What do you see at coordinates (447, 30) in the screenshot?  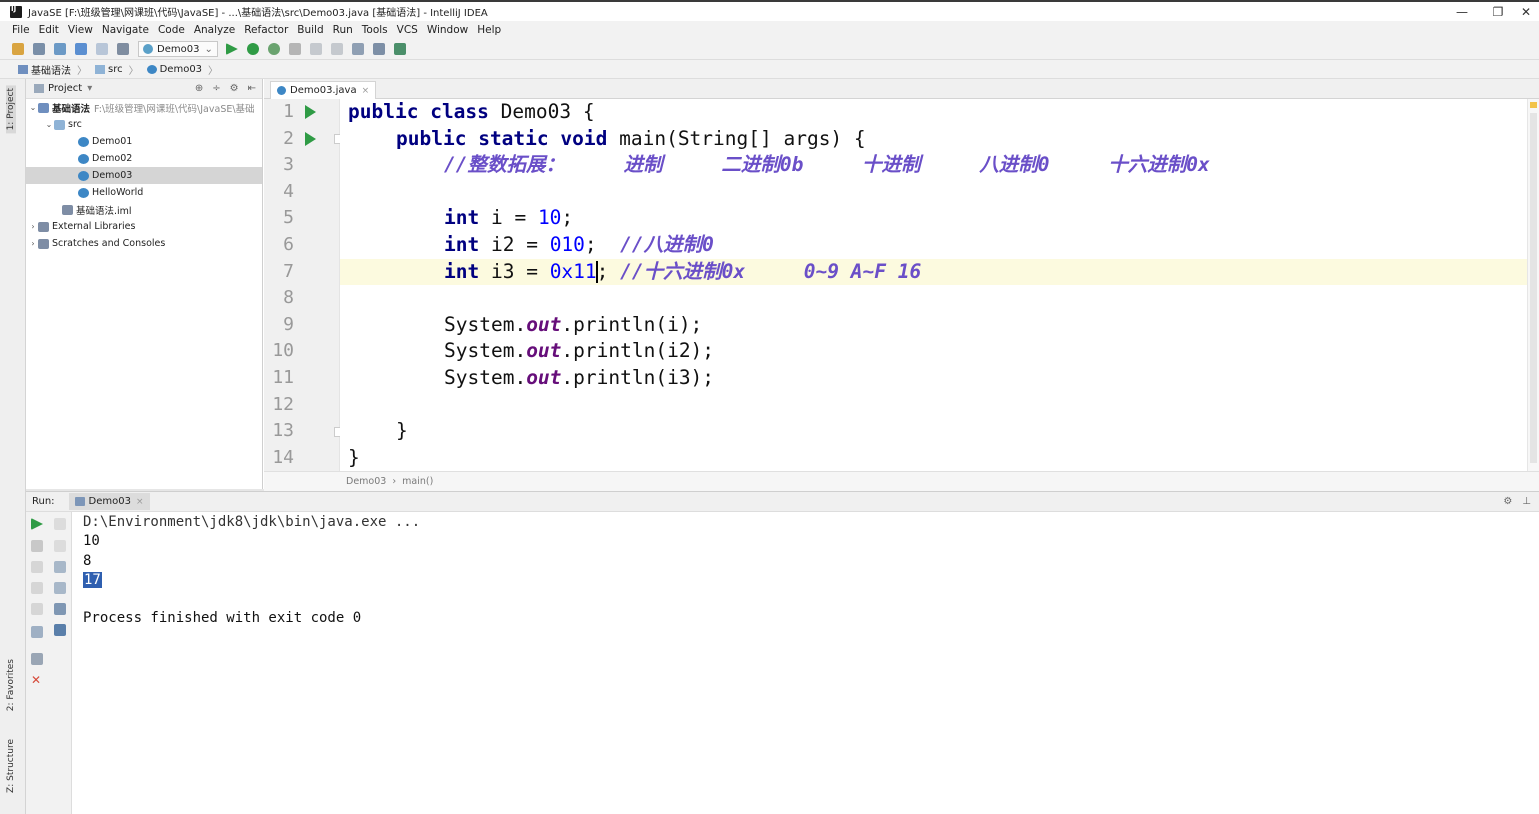 I see `menu-window: Window` at bounding box center [447, 30].